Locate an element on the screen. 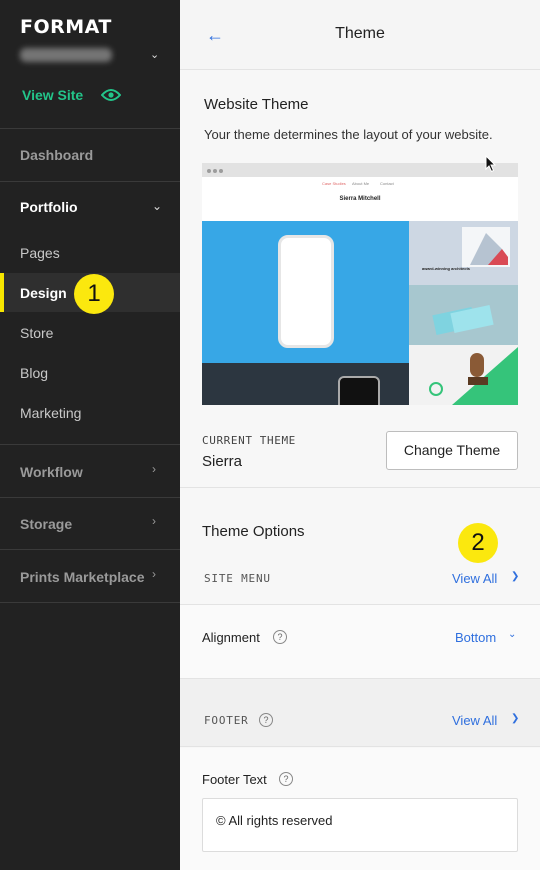 The image size is (540, 870). footer-view-all-link: View All is located at coordinates (474, 720).